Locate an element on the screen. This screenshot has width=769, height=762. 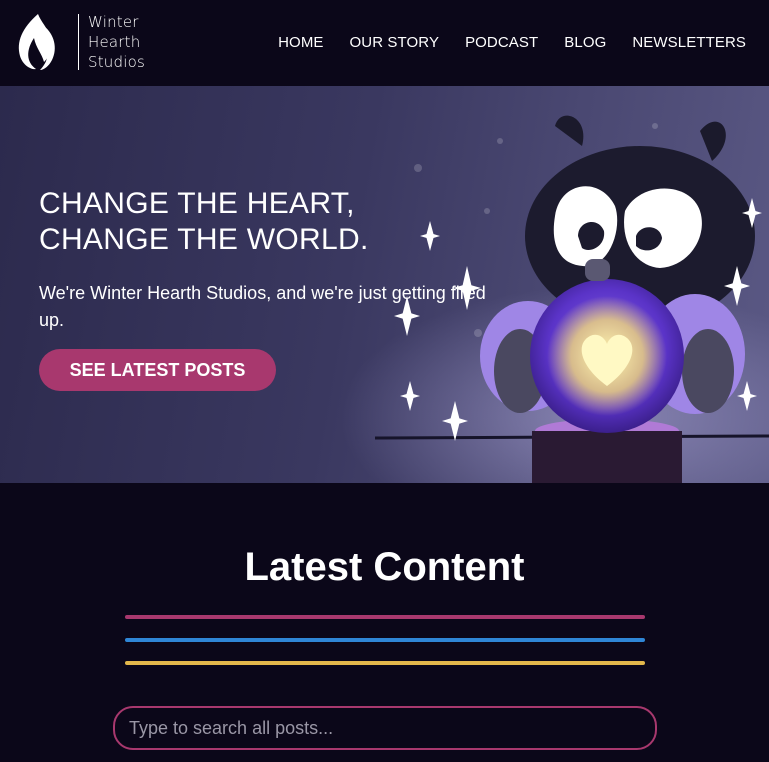
divider-pink is located at coordinates (385, 617).